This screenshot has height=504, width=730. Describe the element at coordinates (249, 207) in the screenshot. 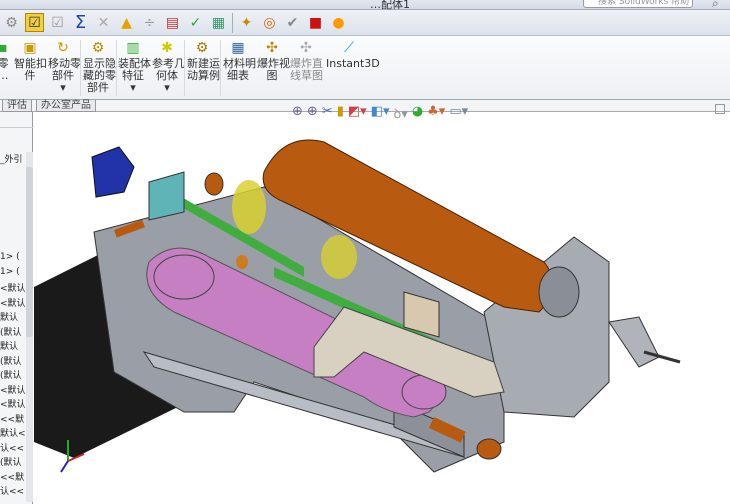

I see `yellow-coupler` at that location.